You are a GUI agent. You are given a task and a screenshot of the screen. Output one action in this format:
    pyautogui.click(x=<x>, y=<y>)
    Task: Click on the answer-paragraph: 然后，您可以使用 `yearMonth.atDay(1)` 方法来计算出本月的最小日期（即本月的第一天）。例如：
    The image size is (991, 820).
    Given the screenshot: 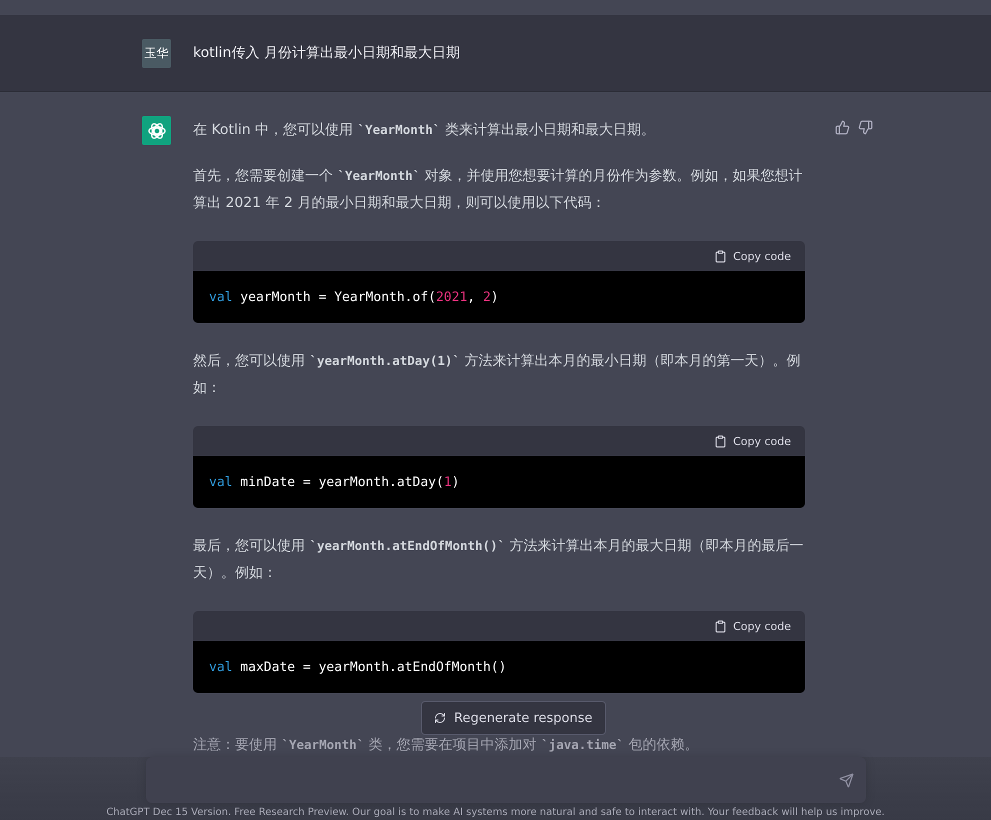 What is the action you would take?
    pyautogui.click(x=497, y=375)
    